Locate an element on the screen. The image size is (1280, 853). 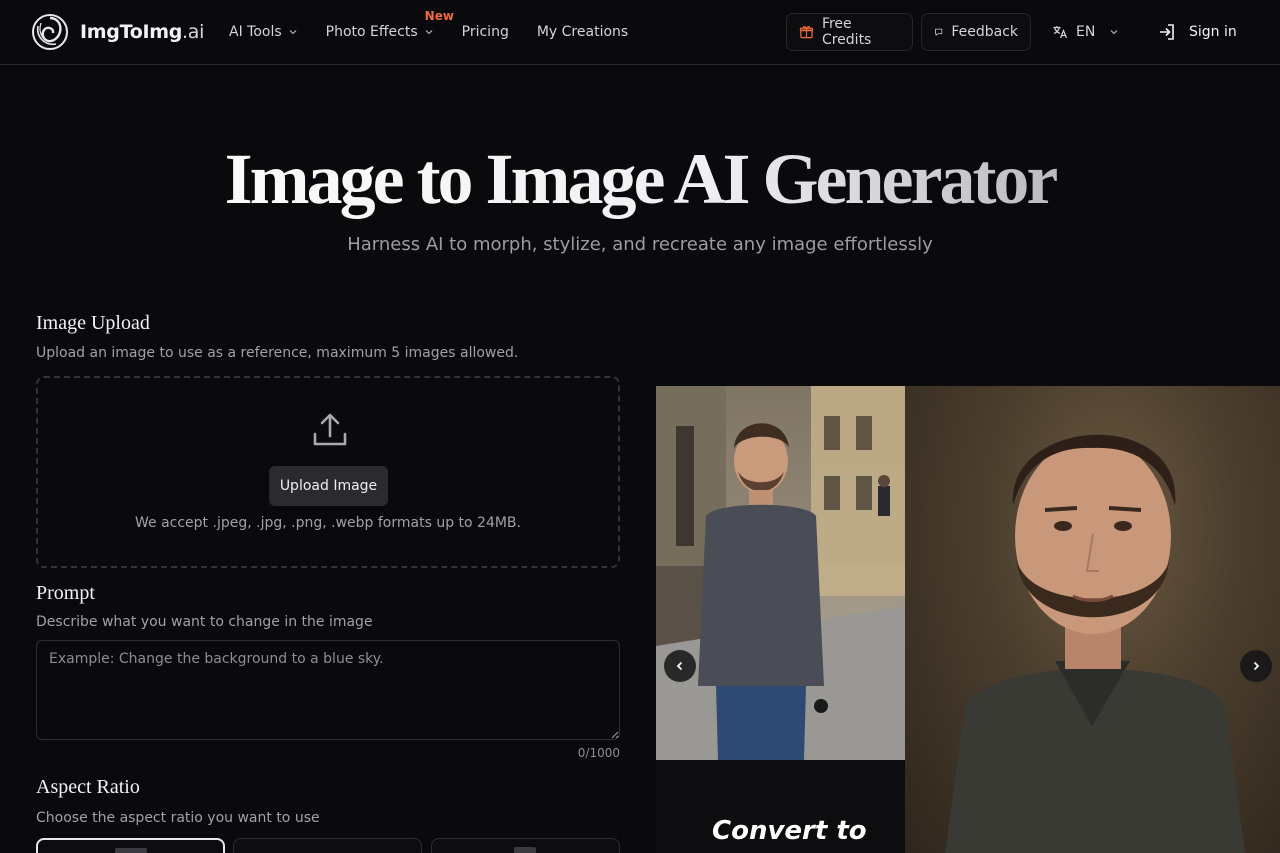
translate-icon is located at coordinates (1060, 32).